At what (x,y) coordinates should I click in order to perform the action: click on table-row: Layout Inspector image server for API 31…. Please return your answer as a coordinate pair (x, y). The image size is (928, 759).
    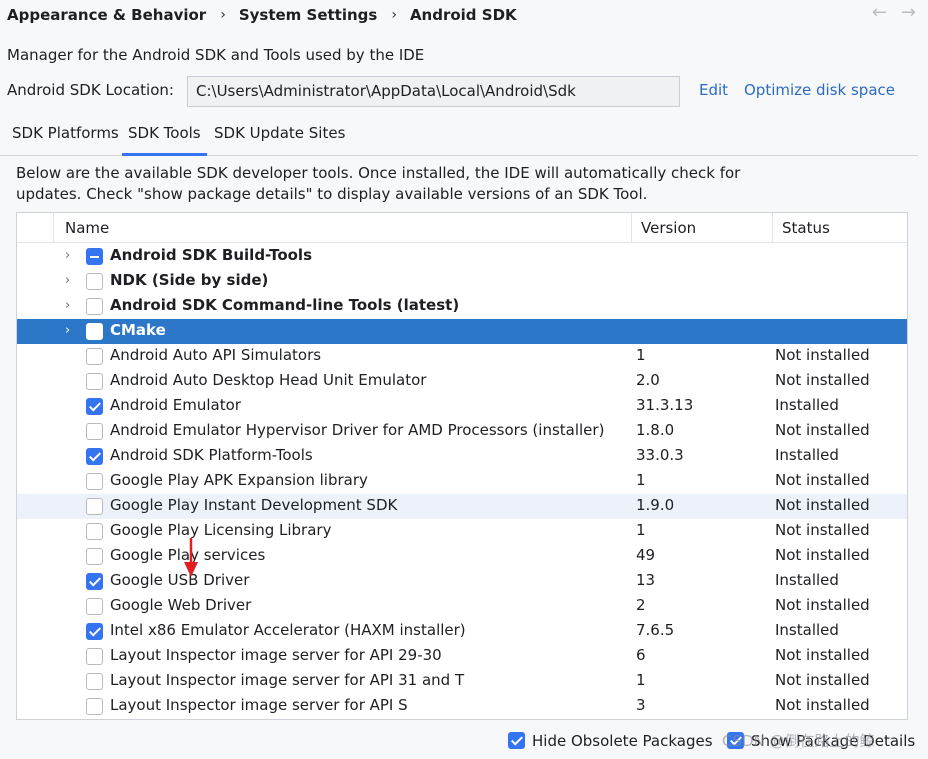
    Looking at the image, I should click on (462, 681).